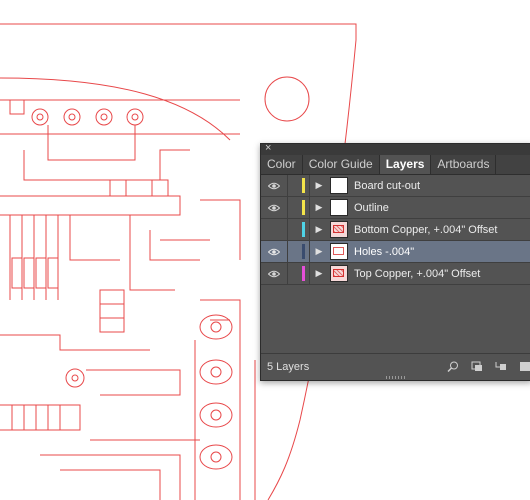 The image size is (530, 500). I want to click on layer-row-bottom-copper: ▶ Bottom Copper, +.004" Offset, so click(395, 230).